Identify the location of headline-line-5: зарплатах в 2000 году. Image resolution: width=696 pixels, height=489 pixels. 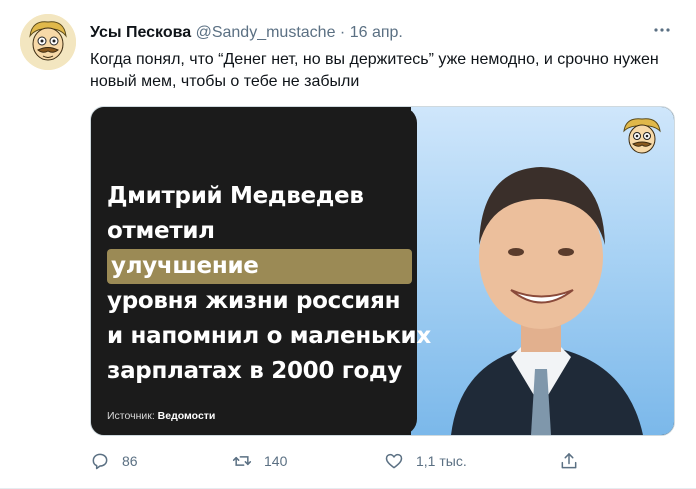
(254, 371).